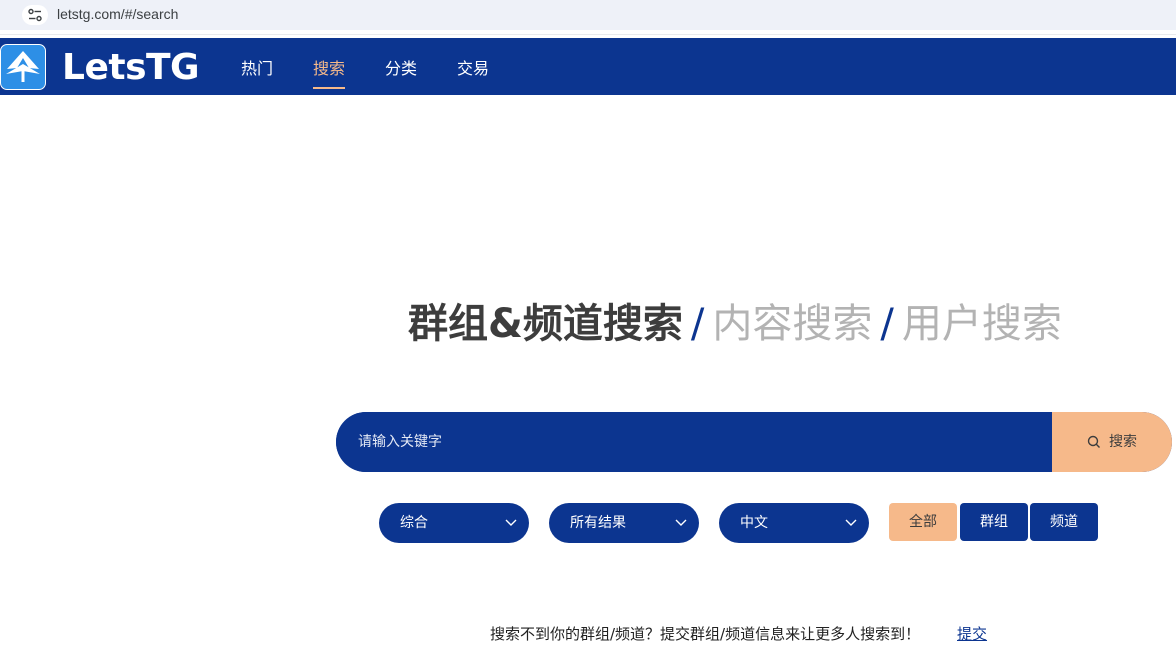 The height and width of the screenshot is (668, 1176). Describe the element at coordinates (257, 69) in the screenshot. I see `nav-hot: 热门` at that location.